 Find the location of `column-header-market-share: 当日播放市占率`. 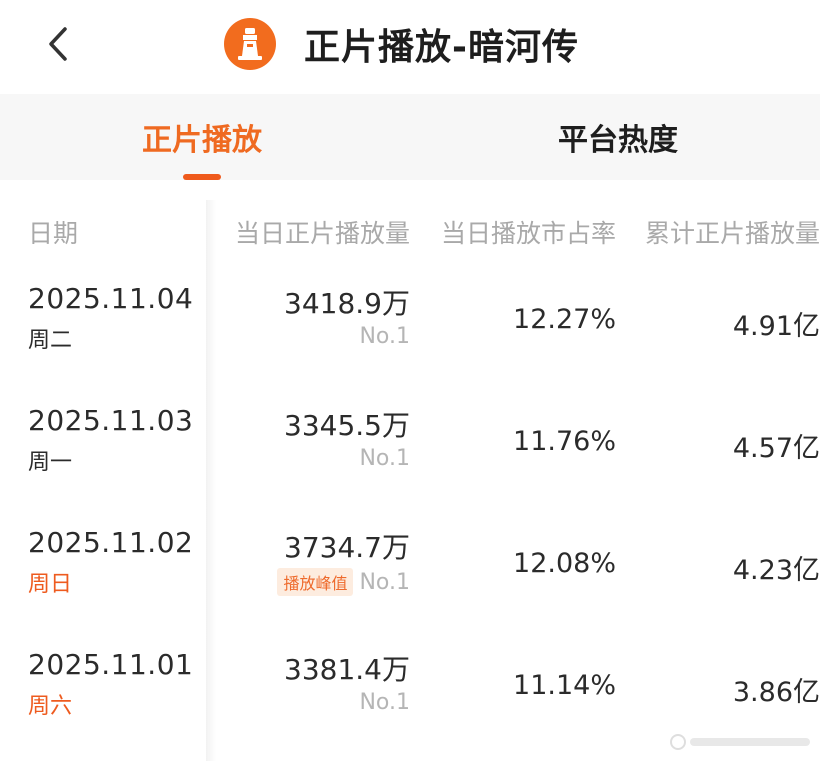

column-header-market-share: 当日播放市占率 is located at coordinates (528, 233).